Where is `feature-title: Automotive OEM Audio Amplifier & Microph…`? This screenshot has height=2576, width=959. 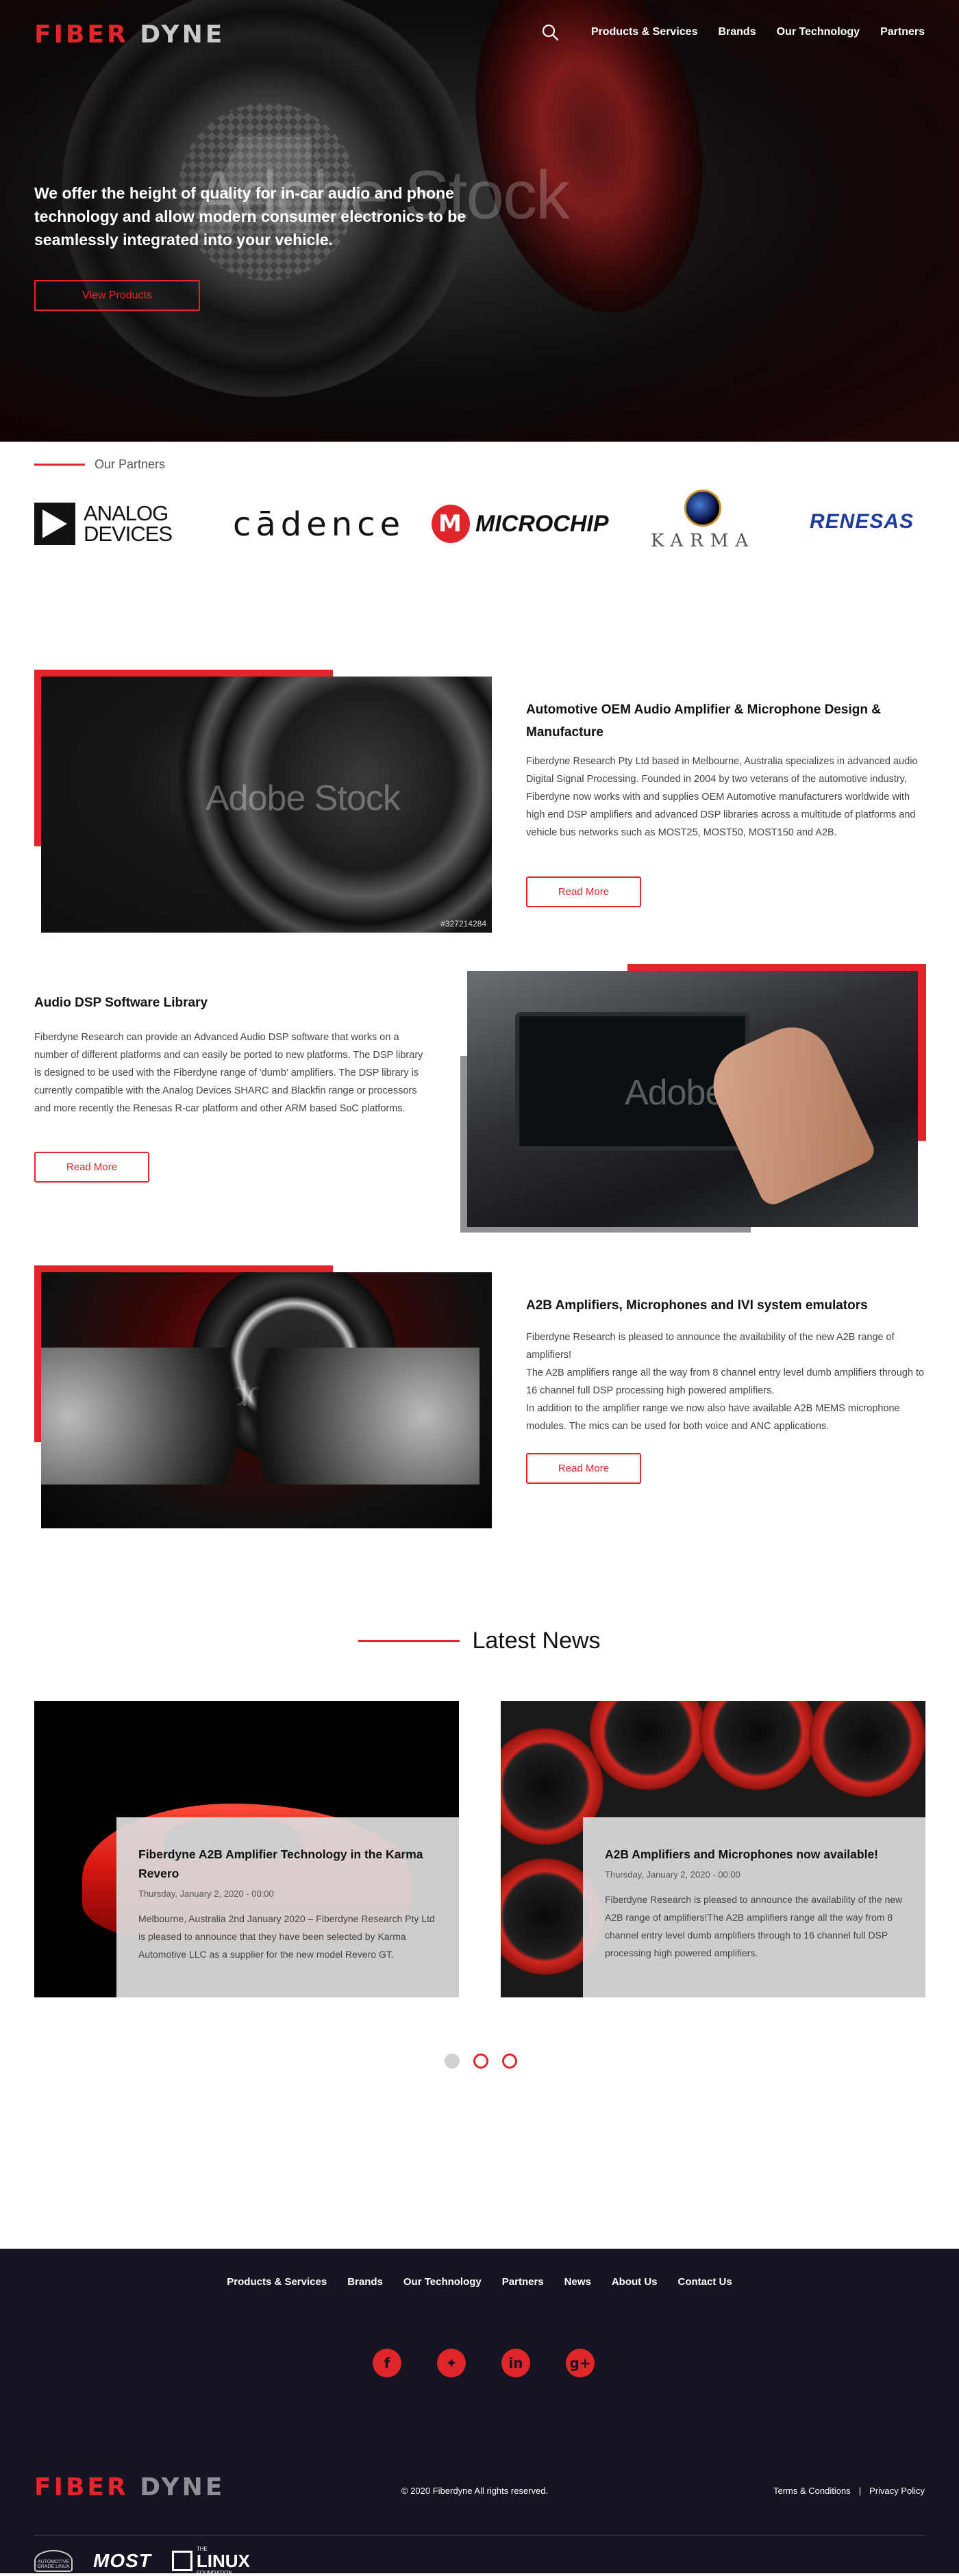
feature-title: Automotive OEM Audio Amplifier & Microph… is located at coordinates (703, 722).